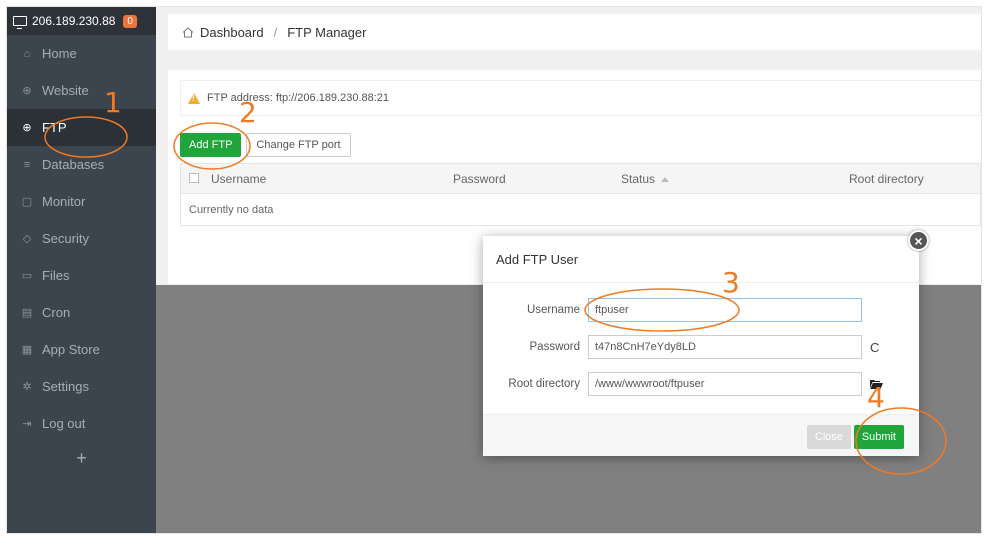 The width and height of the screenshot is (988, 540). Describe the element at coordinates (194, 178) in the screenshot. I see `select-all-checkbox` at that location.